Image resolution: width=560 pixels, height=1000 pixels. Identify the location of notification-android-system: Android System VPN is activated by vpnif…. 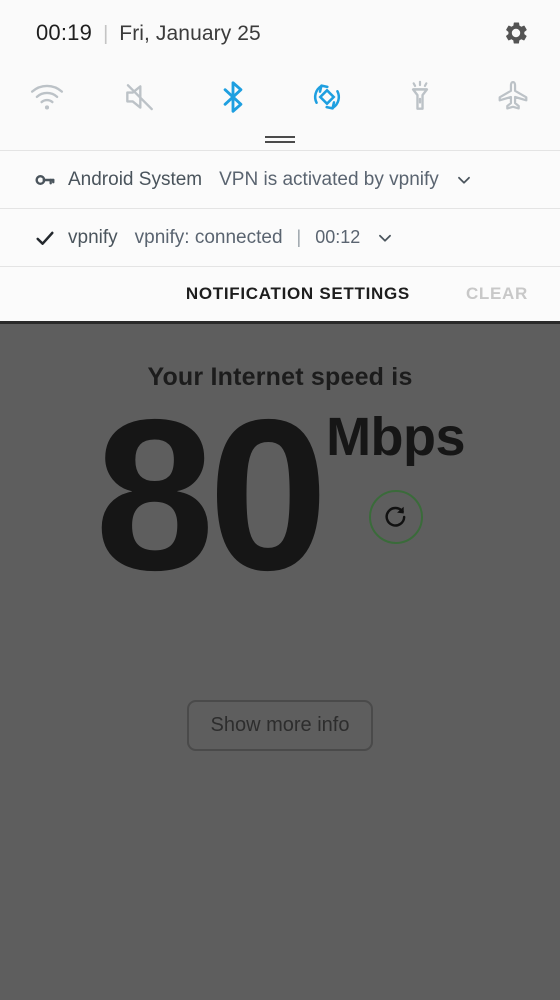
(280, 179).